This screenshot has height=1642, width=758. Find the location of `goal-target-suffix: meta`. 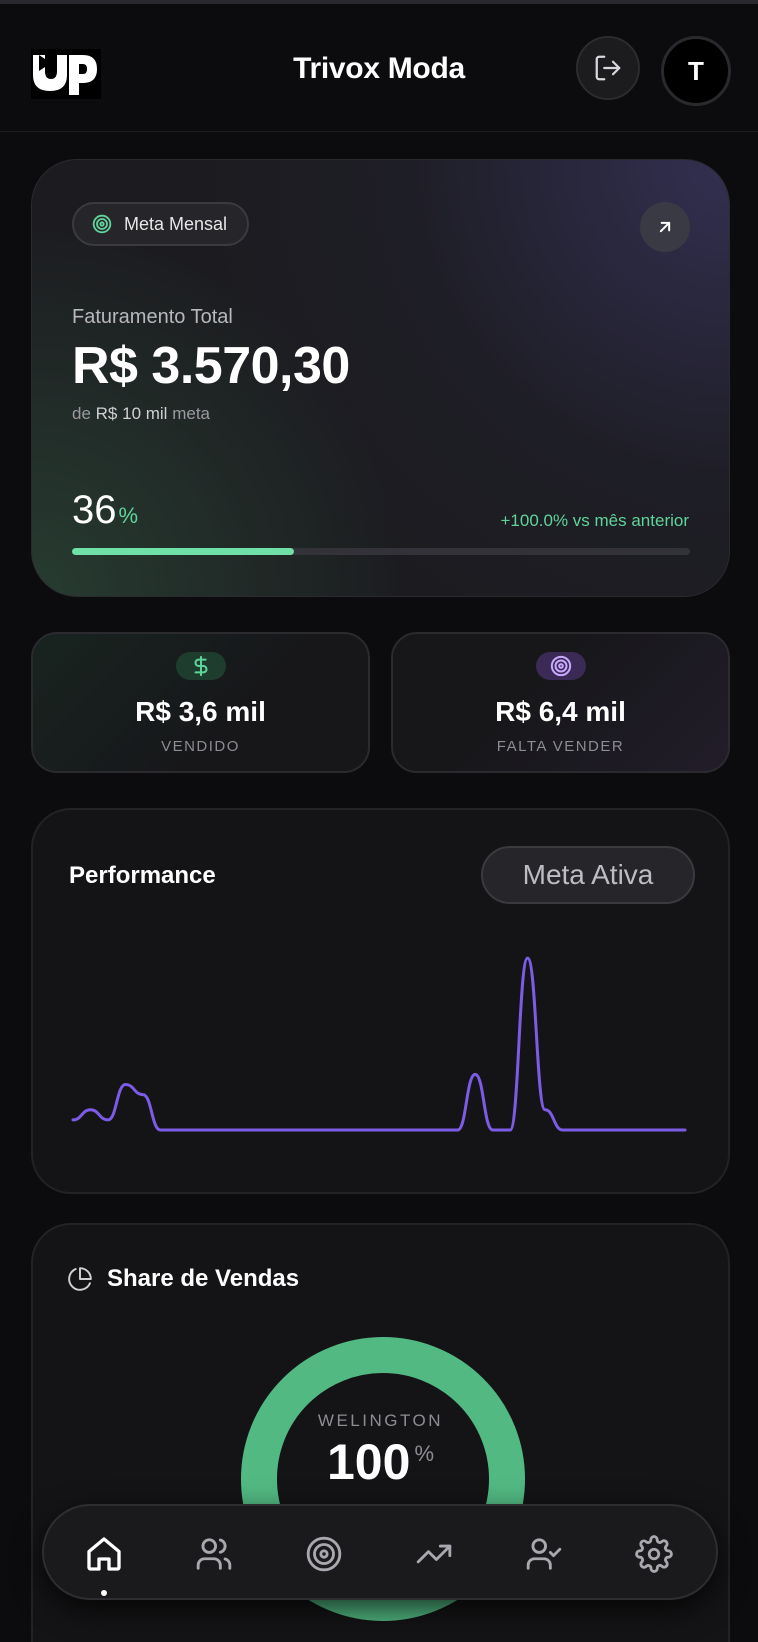

goal-target-suffix: meta is located at coordinates (191, 413).